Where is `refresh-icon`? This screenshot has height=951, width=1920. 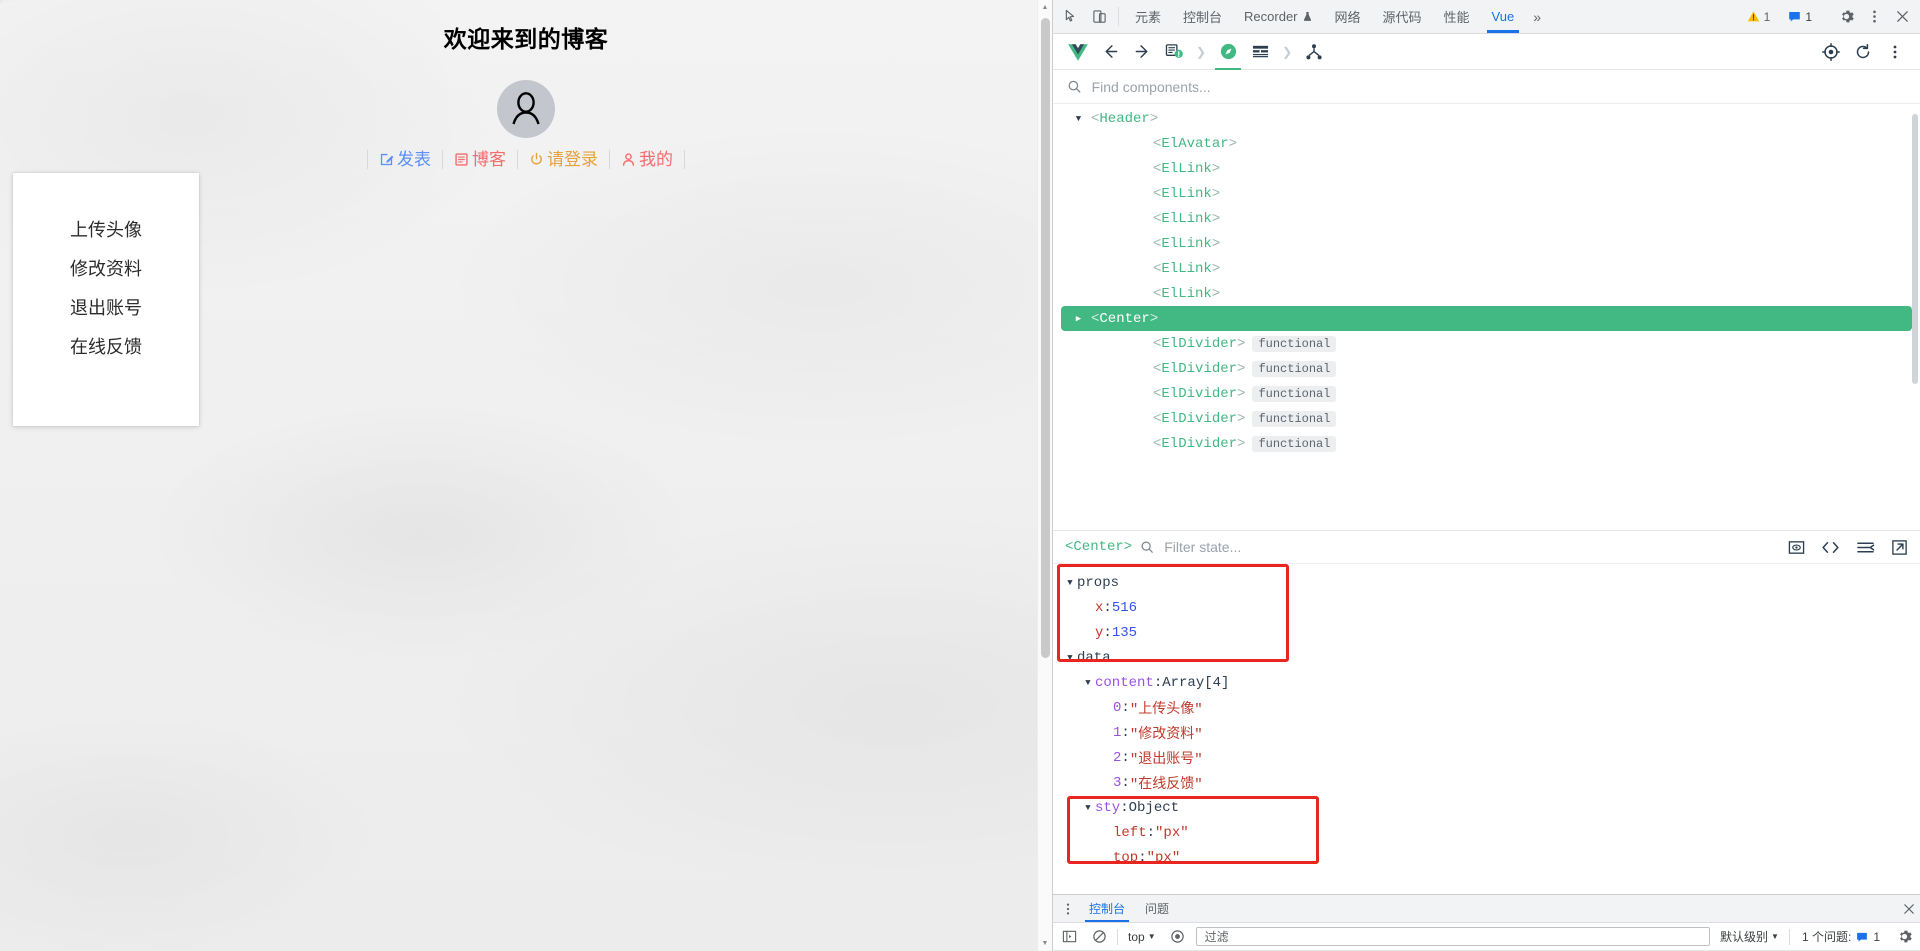 refresh-icon is located at coordinates (1863, 52).